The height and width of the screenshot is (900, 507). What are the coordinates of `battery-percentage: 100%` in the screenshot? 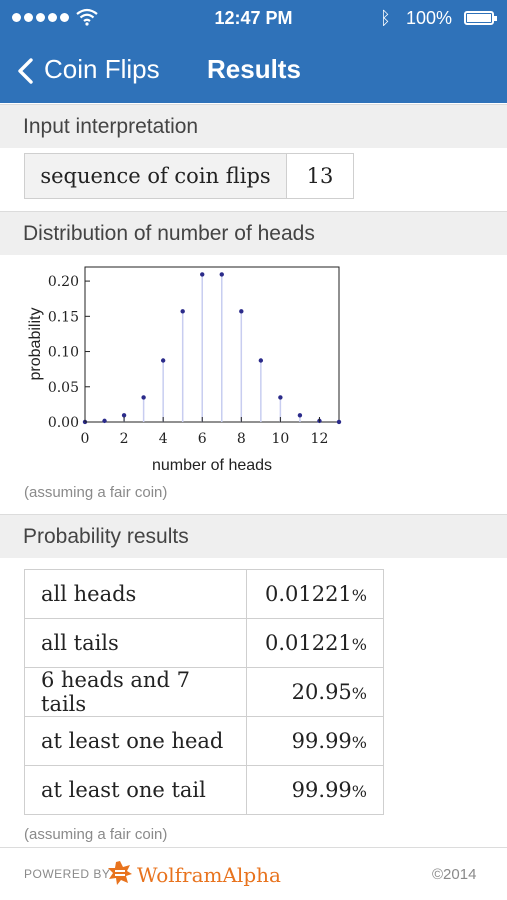 It's located at (429, 18).